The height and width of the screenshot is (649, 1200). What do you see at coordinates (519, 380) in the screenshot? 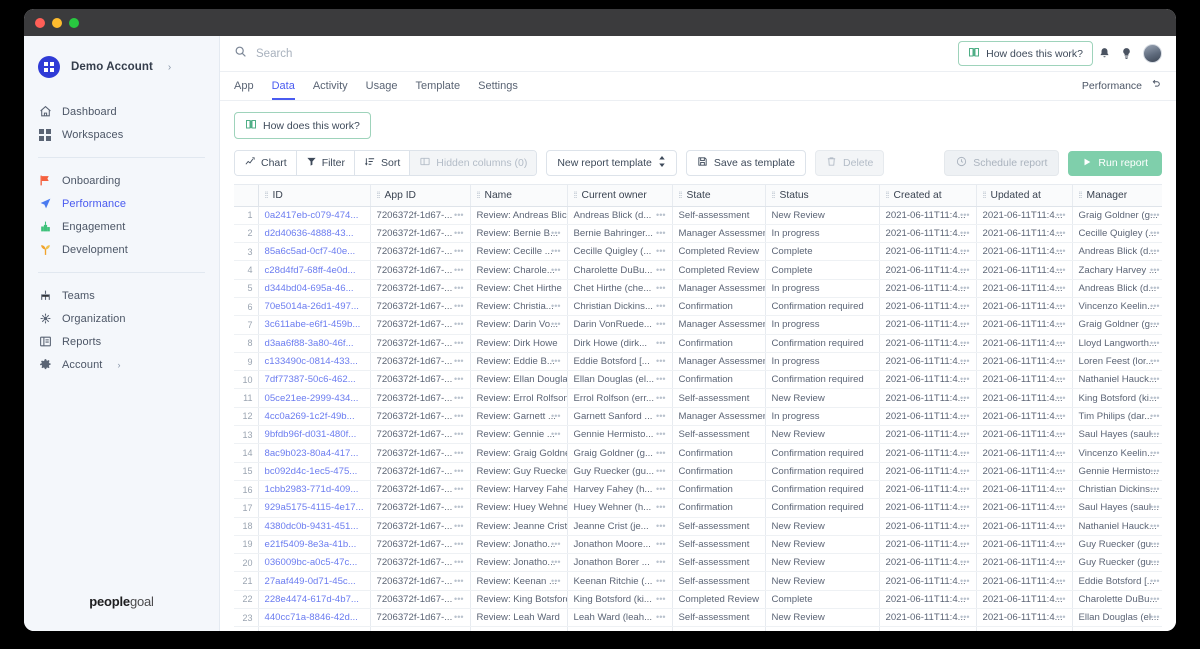
I see `cell-name: Review: Ellan Douglas` at bounding box center [519, 380].